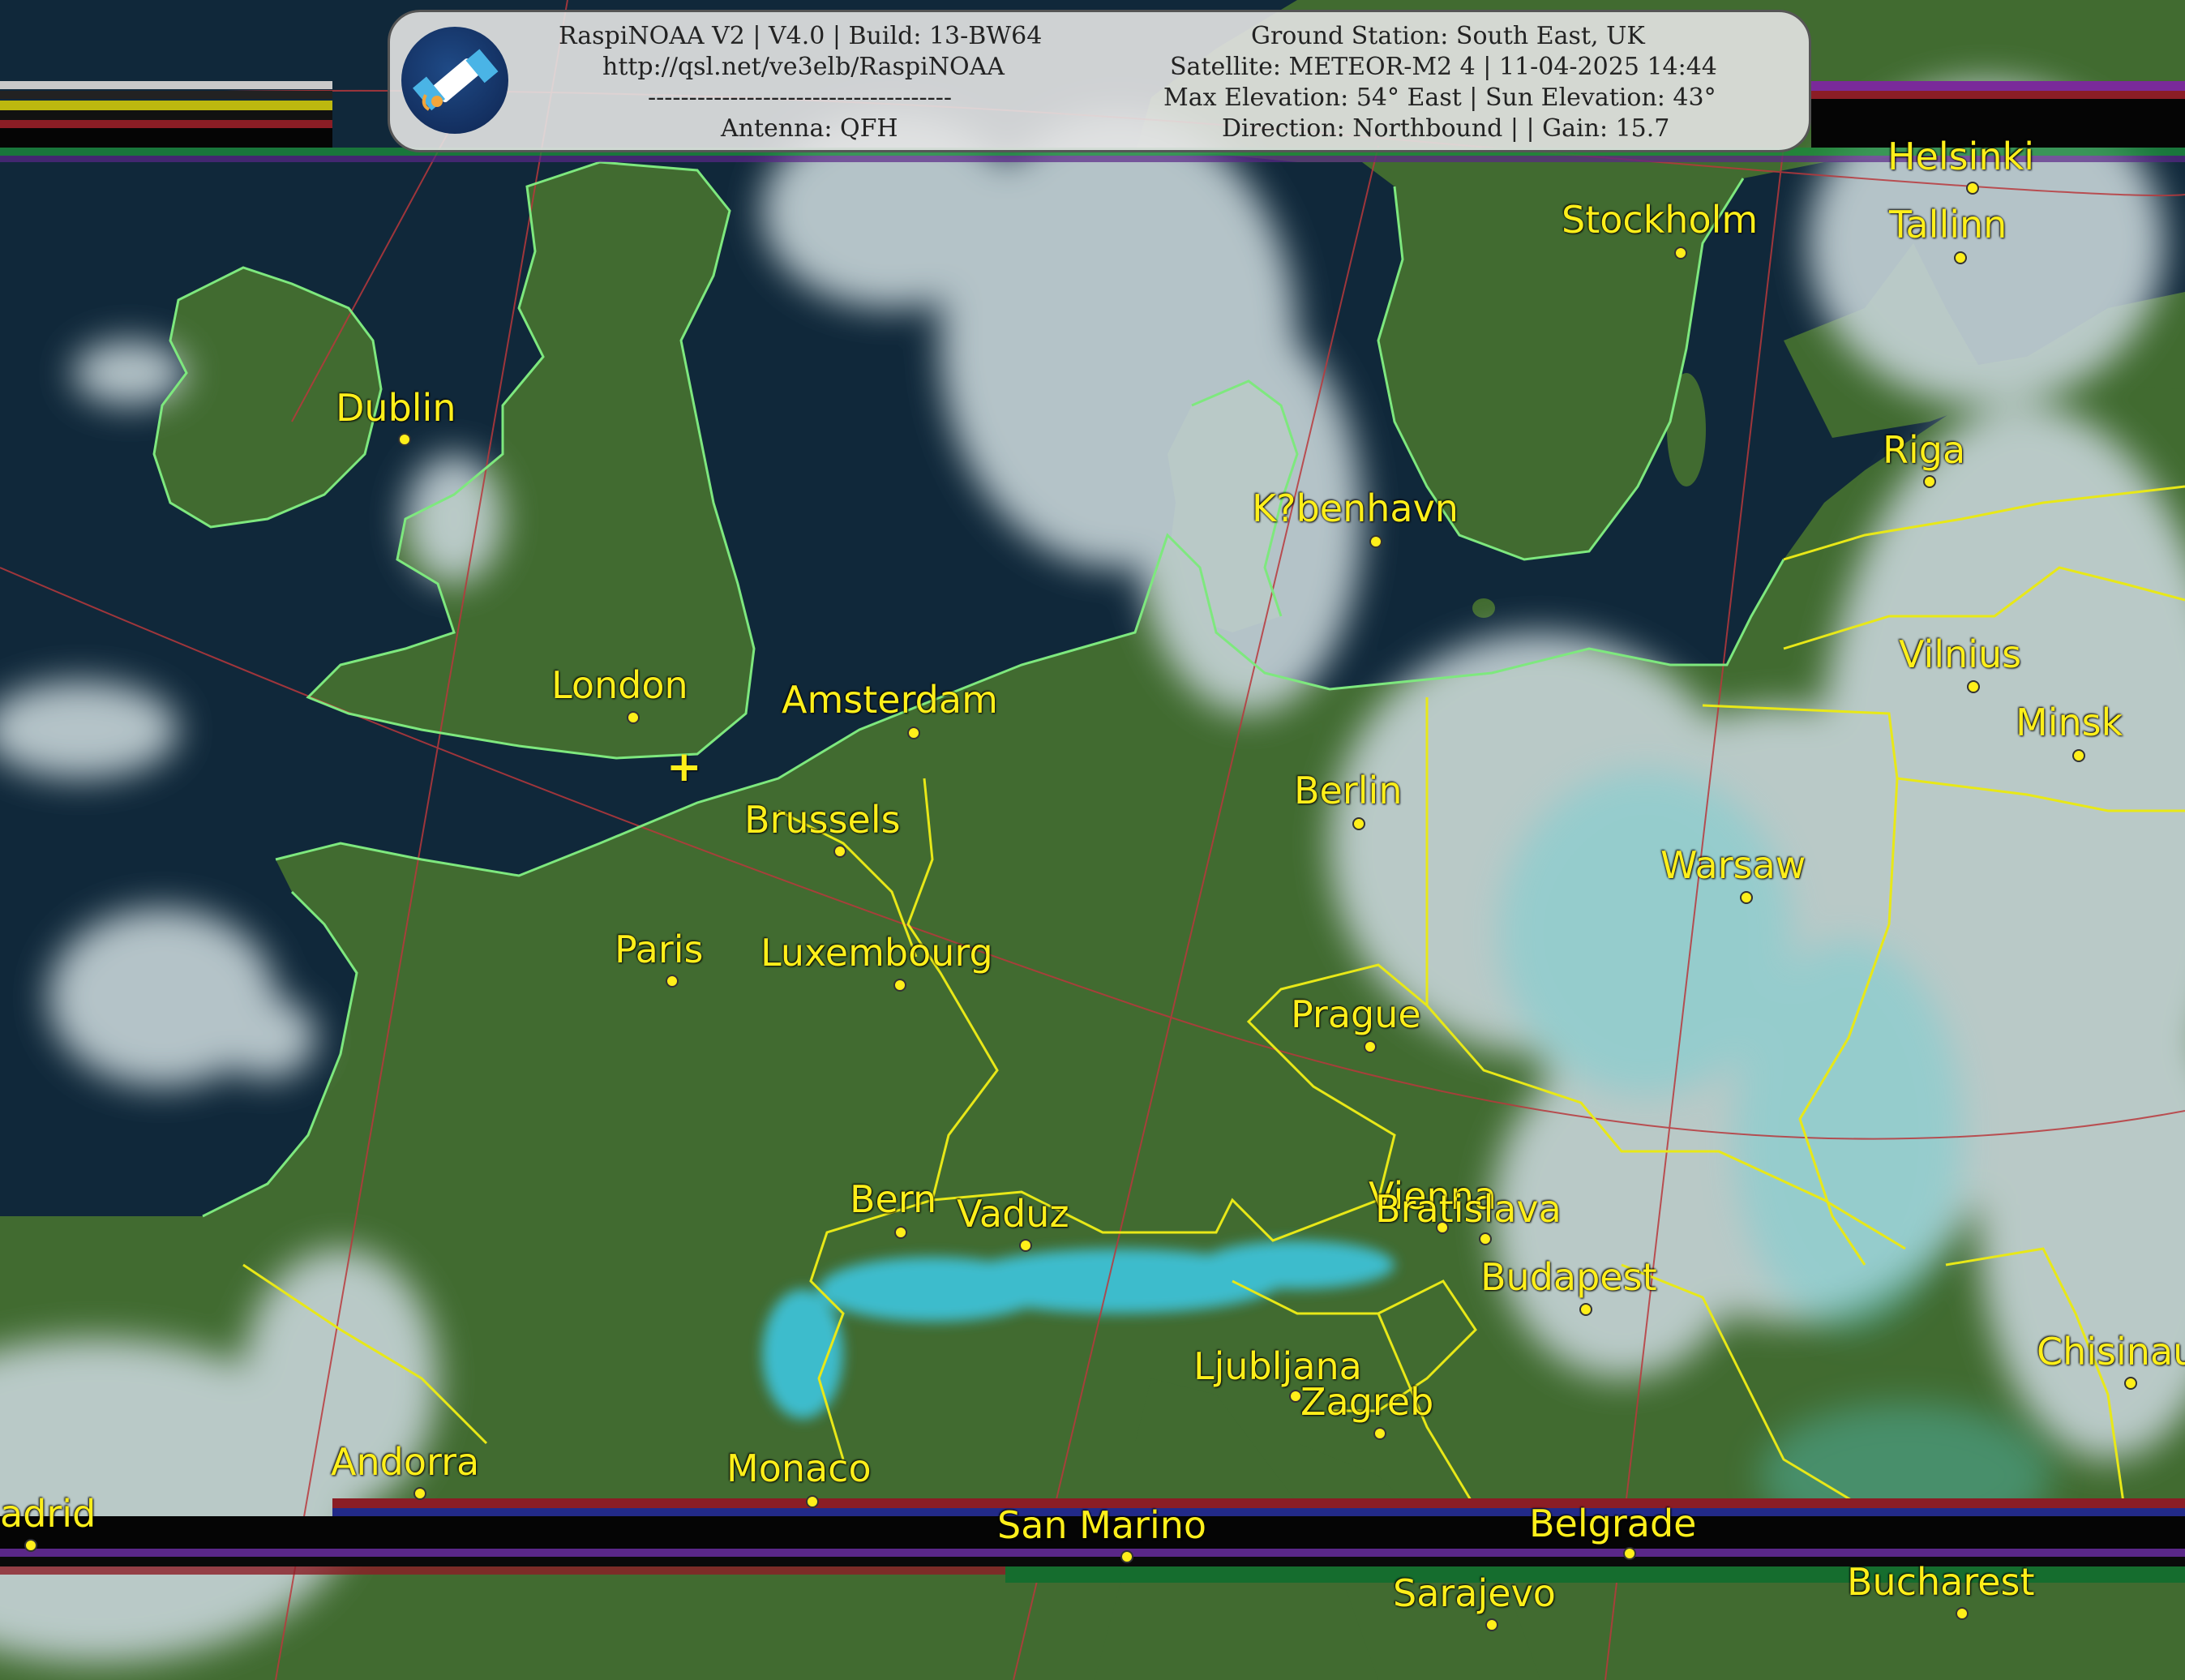 Image resolution: width=2185 pixels, height=1680 pixels. Describe the element at coordinates (1013, 1214) in the screenshot. I see `city-label-vaduz: Vaduz` at that location.